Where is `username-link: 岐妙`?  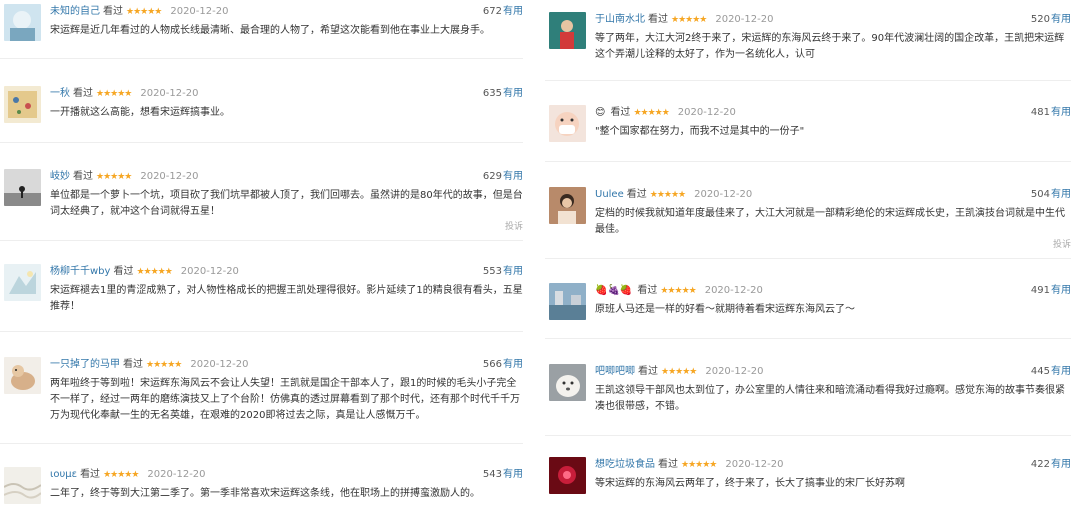
username-link: 岐妙 is located at coordinates (60, 176).